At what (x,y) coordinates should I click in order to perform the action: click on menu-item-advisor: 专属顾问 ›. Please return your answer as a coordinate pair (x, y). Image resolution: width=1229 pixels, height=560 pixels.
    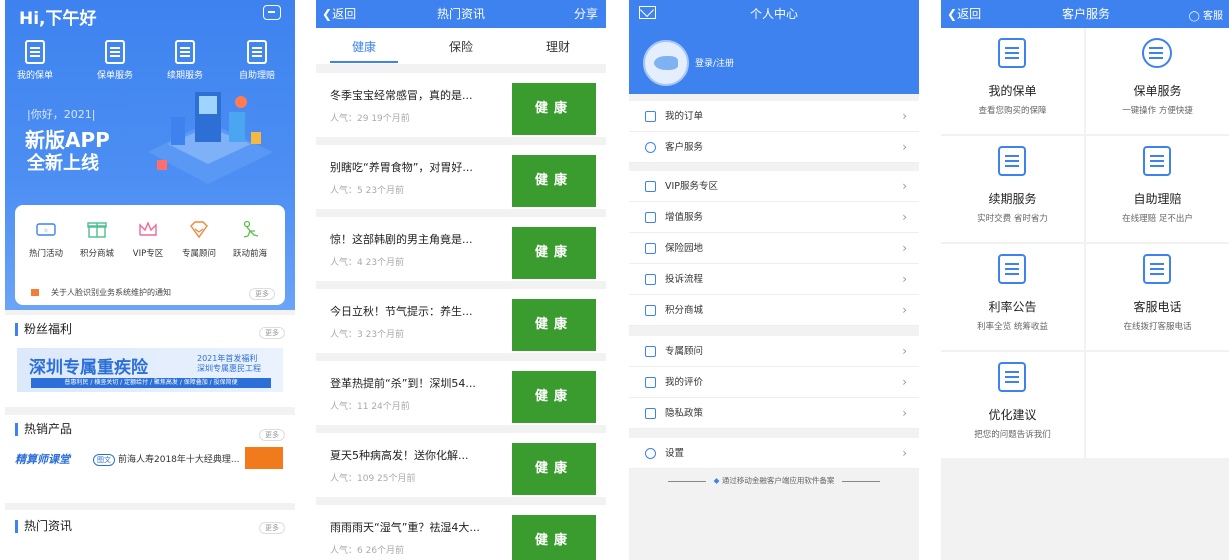
    Looking at the image, I should click on (774, 351).